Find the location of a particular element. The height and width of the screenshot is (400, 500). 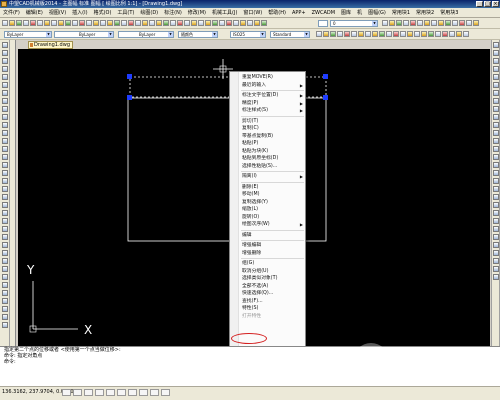

menu-item: 插入(I) is located at coordinates (79, 12).